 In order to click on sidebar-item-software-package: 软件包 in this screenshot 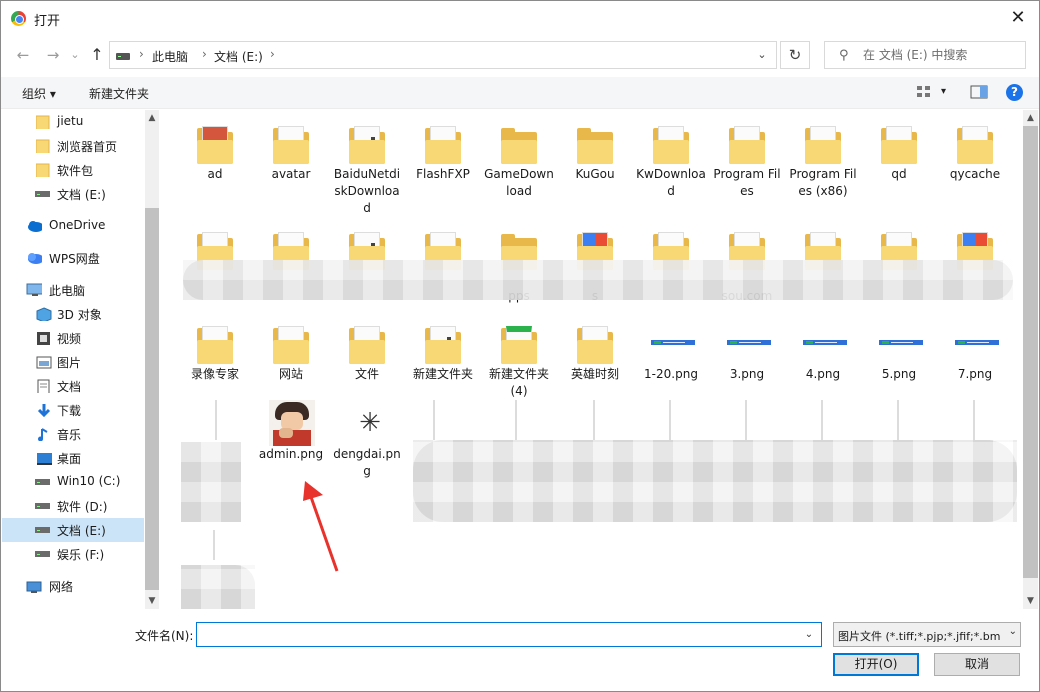, I will do `click(73, 170)`.